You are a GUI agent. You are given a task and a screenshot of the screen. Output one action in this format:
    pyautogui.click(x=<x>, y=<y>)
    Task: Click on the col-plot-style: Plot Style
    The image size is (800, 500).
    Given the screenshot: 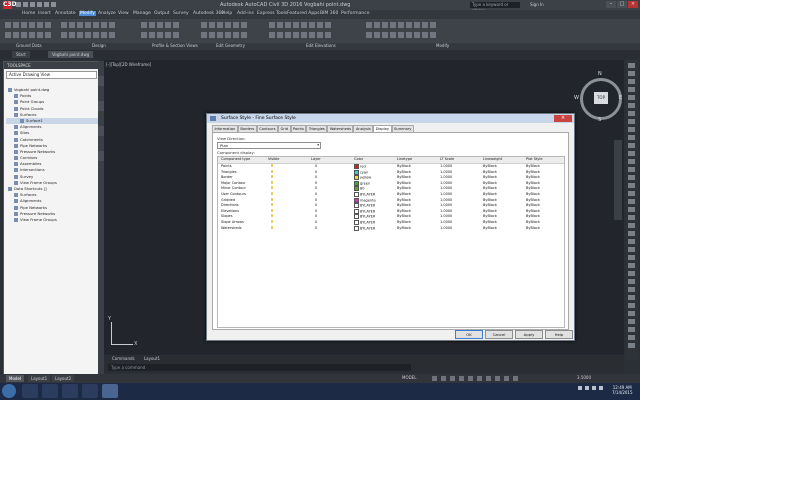 What is the action you would take?
    pyautogui.click(x=534, y=160)
    